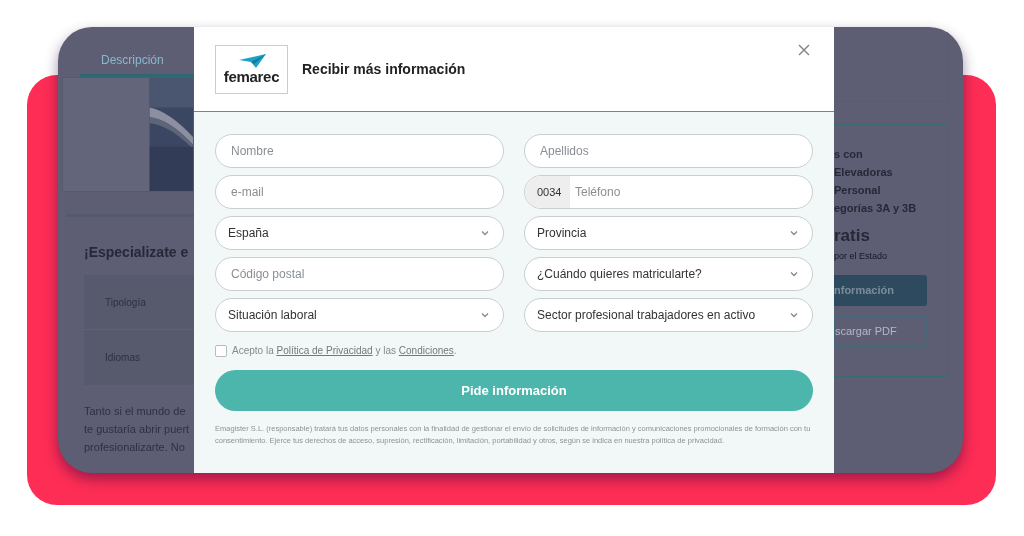 This screenshot has width=1024, height=536. I want to click on consent-link: Política de Privacidad, so click(324, 350).